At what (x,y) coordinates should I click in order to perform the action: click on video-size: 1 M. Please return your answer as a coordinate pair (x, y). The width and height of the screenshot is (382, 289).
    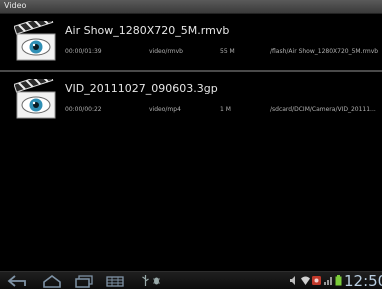
    Looking at the image, I should click on (225, 109).